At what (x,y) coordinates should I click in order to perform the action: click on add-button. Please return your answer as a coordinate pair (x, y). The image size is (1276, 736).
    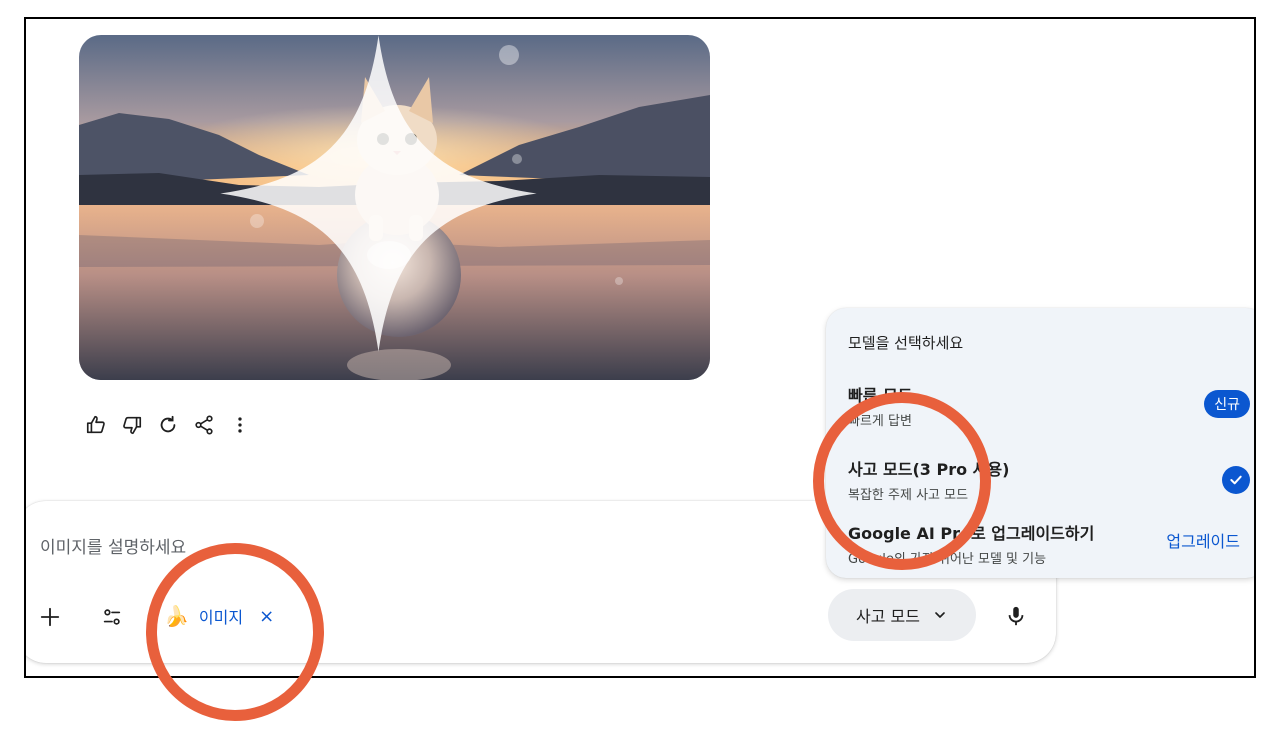
    Looking at the image, I should click on (50, 617).